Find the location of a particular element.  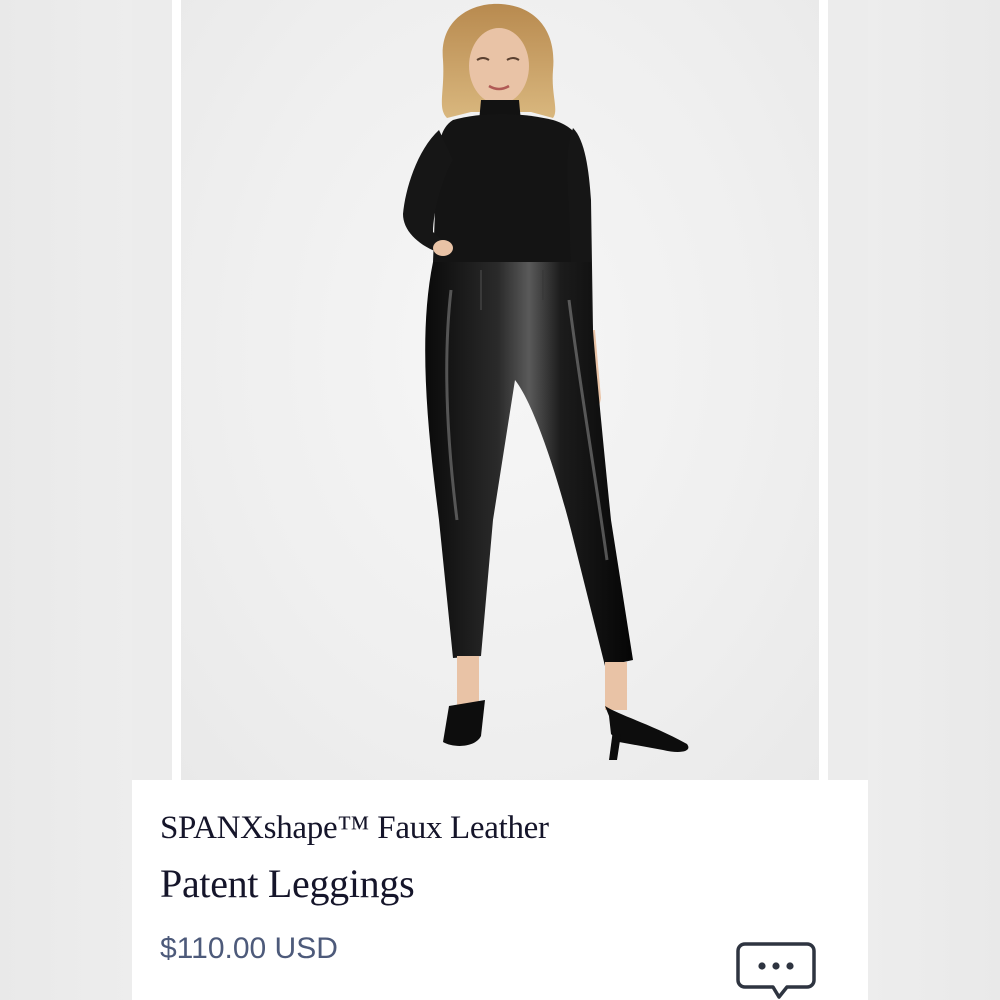

product-name-line1: SPANXshape™ Faux Leather is located at coordinates (354, 828).